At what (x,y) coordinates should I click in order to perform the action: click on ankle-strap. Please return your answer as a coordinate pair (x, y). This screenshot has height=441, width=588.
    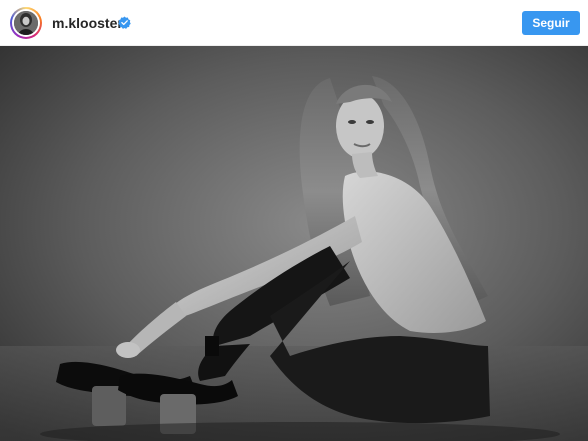
    Looking at the image, I should click on (212, 346).